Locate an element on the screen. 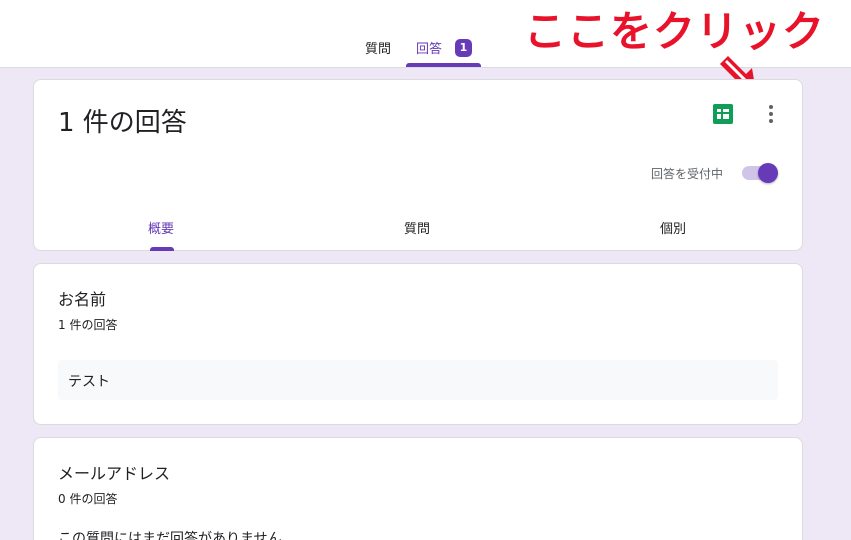 The image size is (851, 540). answer-item: テスト is located at coordinates (418, 380).